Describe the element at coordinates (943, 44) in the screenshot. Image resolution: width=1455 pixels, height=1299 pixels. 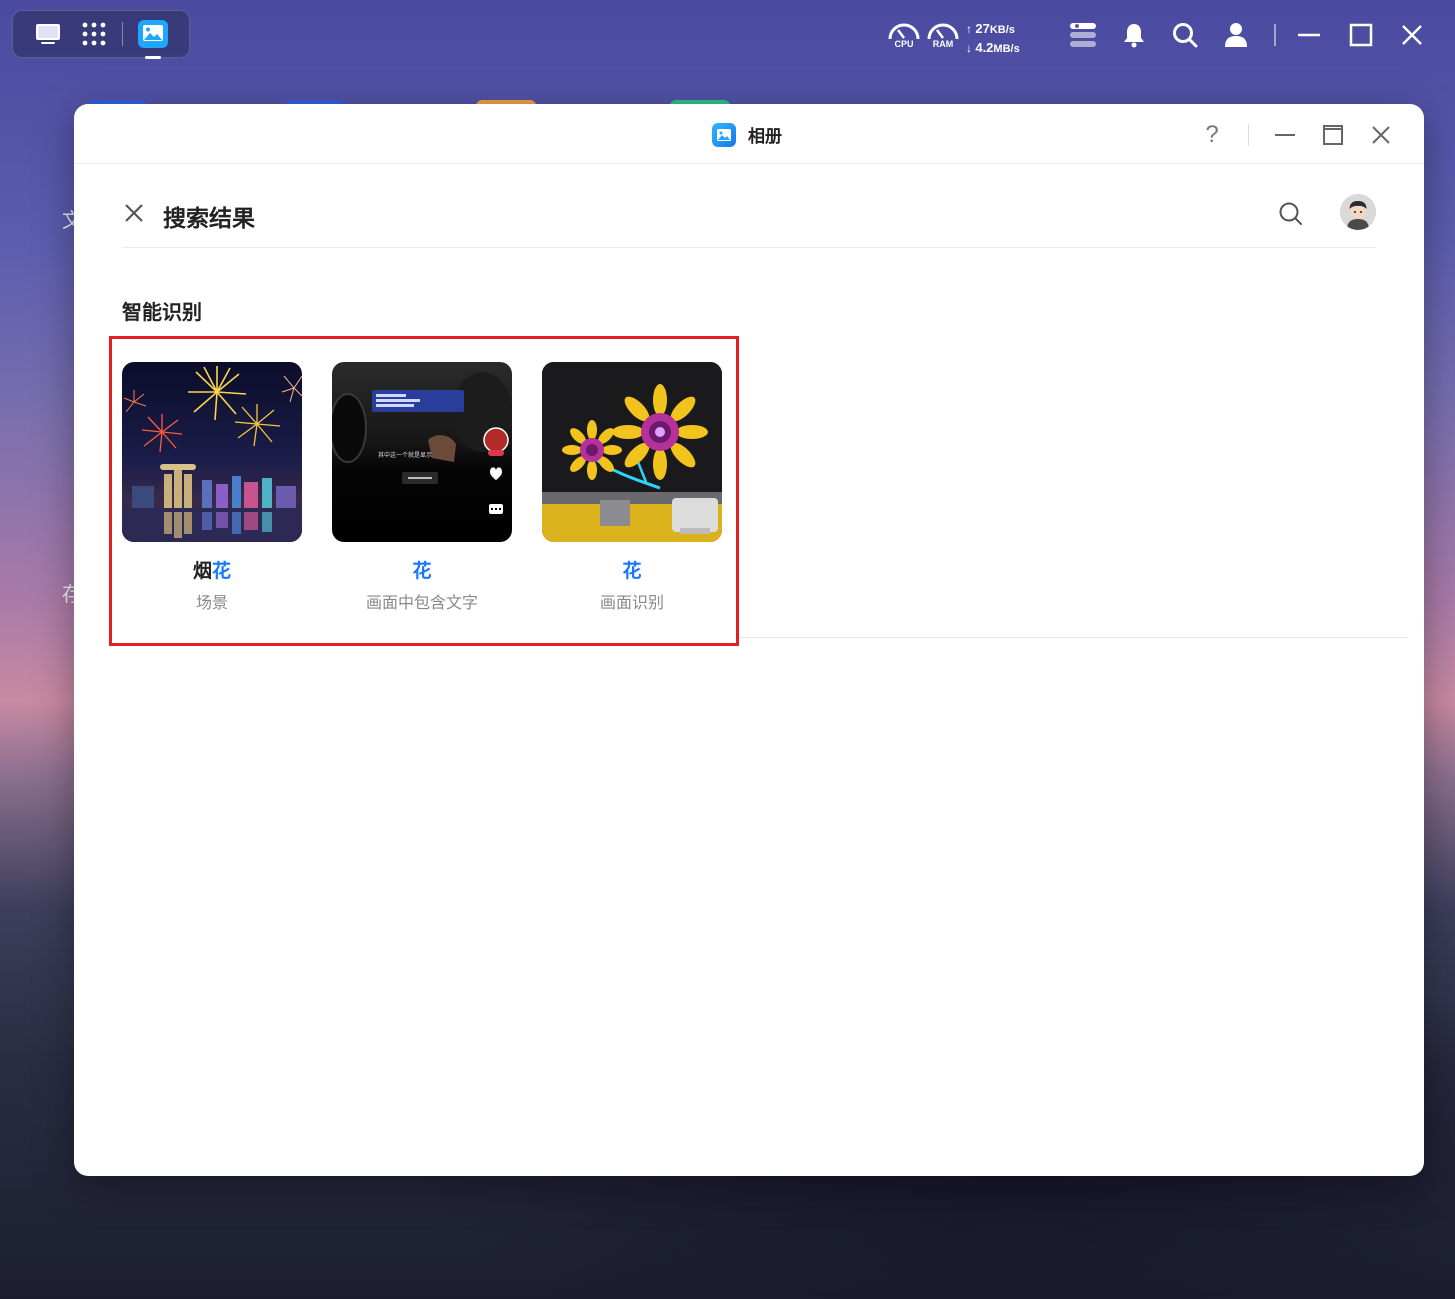
I see `ram-label: RAM` at that location.